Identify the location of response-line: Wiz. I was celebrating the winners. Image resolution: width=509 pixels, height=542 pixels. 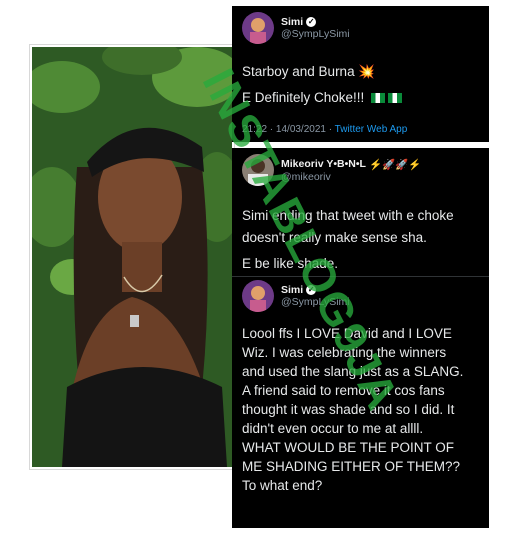
(344, 352).